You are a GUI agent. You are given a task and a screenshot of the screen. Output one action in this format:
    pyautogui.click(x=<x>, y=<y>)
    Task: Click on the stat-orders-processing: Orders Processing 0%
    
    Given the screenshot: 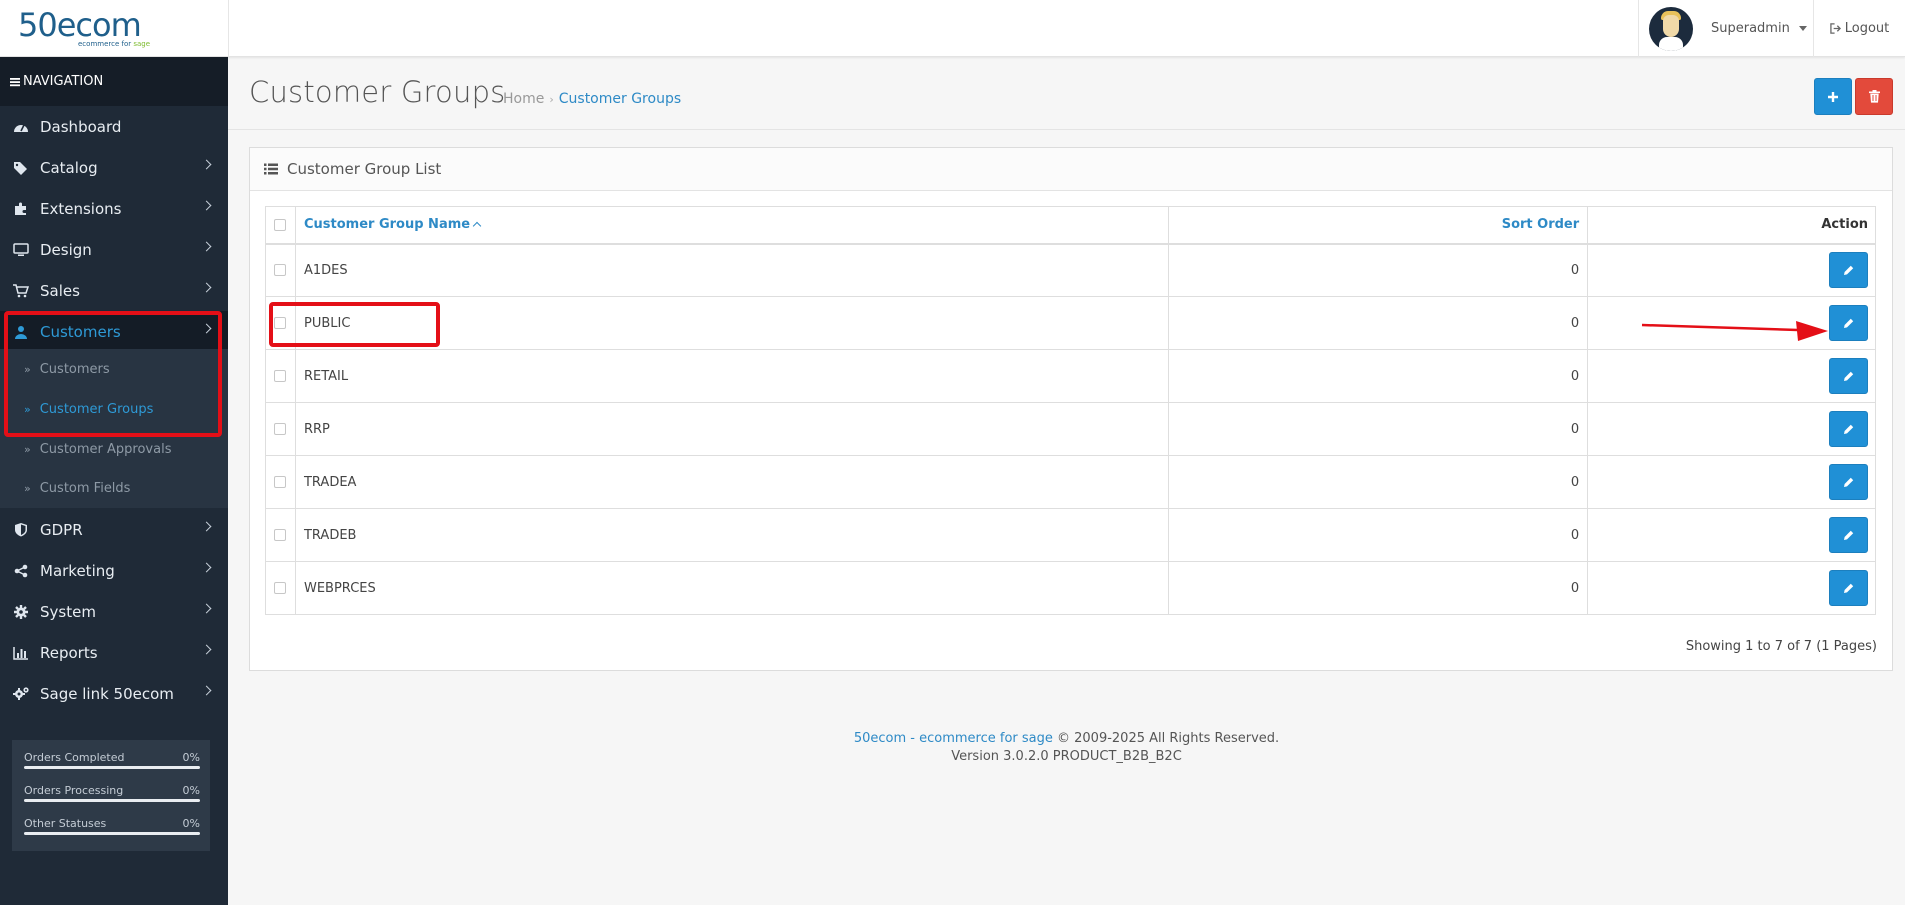 What is the action you would take?
    pyautogui.click(x=112, y=797)
    